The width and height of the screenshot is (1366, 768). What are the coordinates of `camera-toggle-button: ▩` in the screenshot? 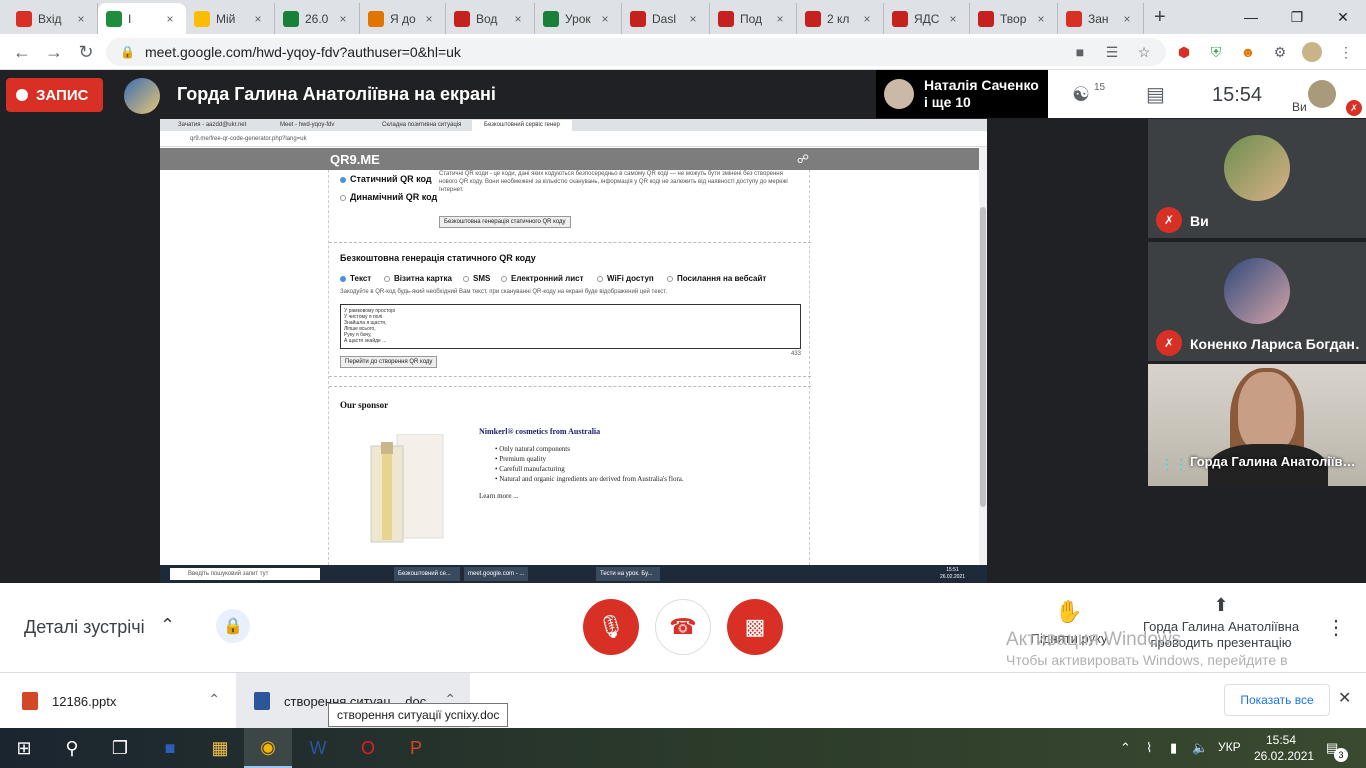 It's located at (755, 627).